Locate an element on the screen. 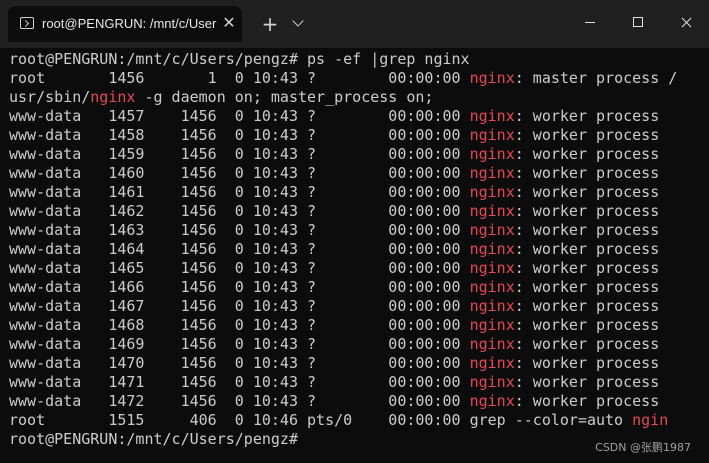  terminal-text: www-data 1459 1456 0 10:43 ? 00:00:00 is located at coordinates (239, 154).